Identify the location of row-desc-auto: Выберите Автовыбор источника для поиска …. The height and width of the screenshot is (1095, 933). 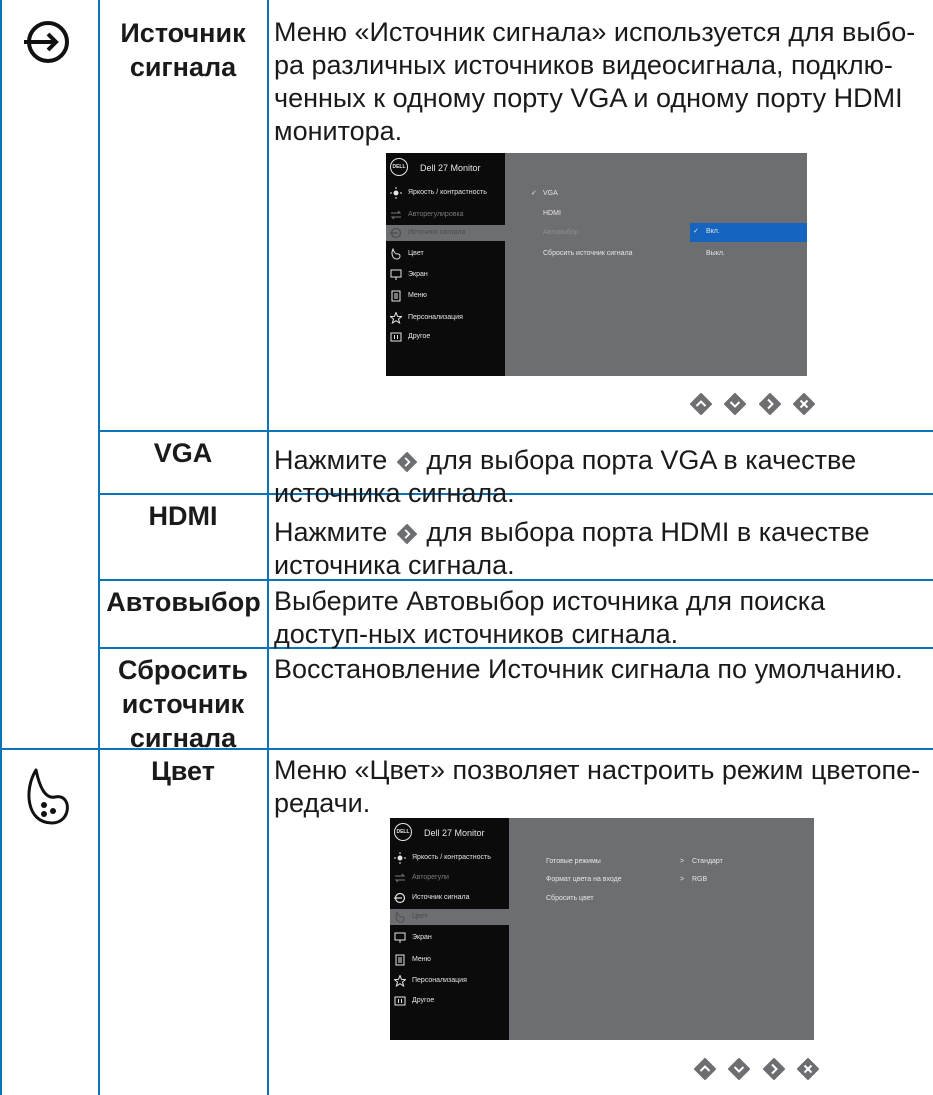
(550, 617).